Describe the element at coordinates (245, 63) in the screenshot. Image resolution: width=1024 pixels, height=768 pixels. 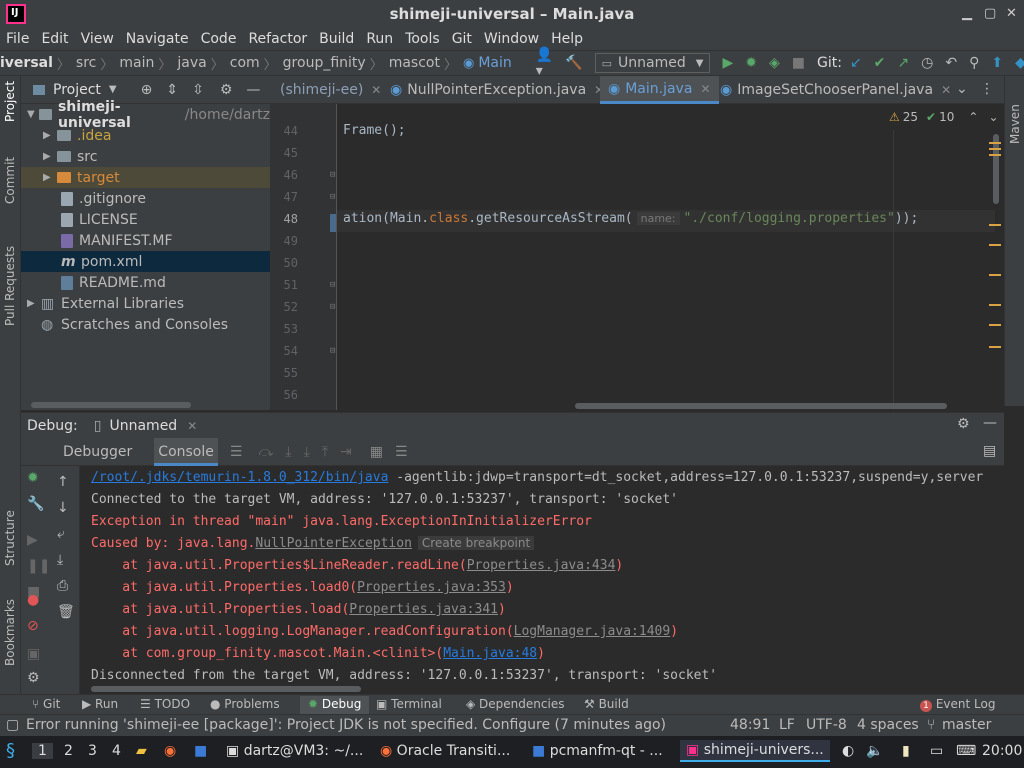
I see `breadcrumb-com: com` at that location.